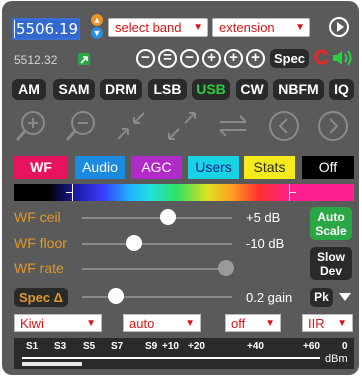 This screenshot has height=378, width=362. Describe the element at coordinates (157, 297) in the screenshot. I see `spec-gain-track` at that location.